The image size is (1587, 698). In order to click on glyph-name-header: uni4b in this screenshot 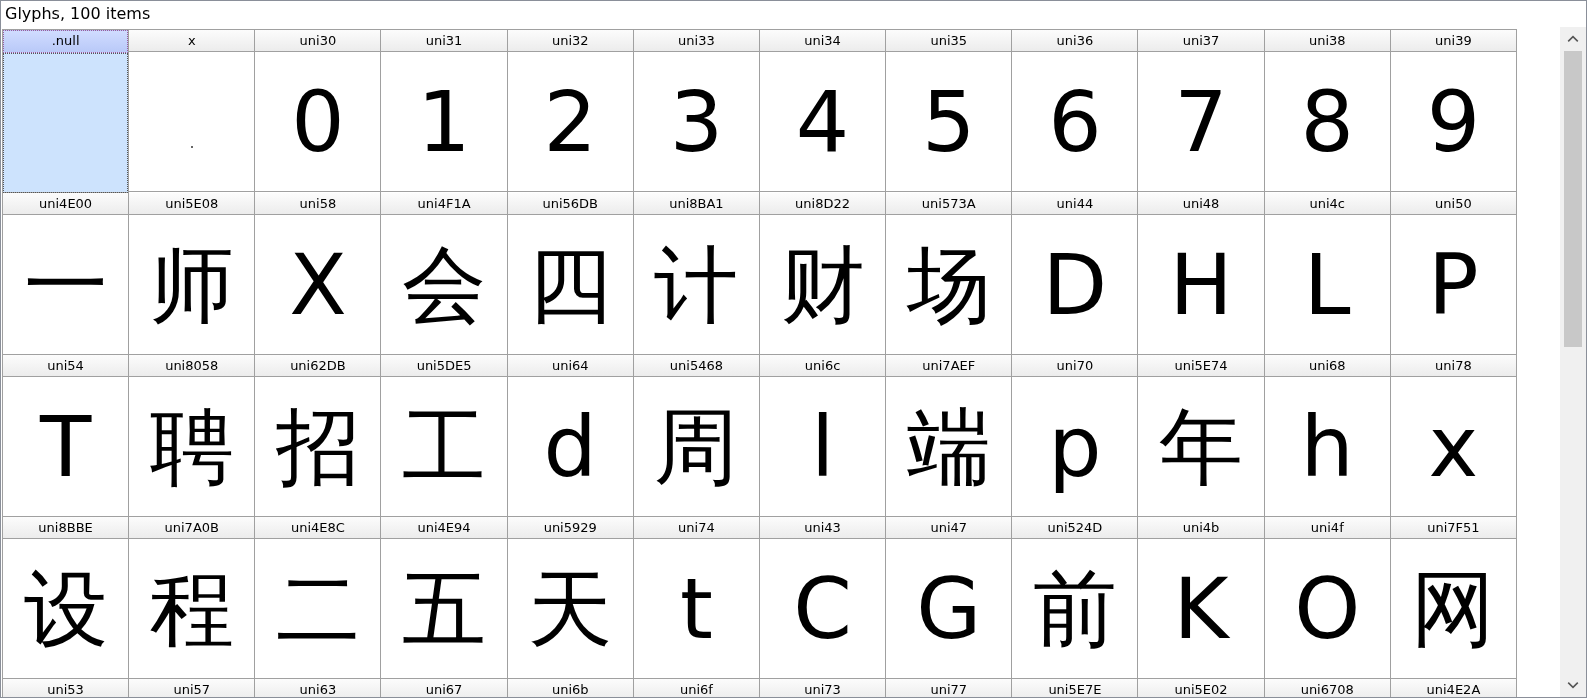, I will do `click(1201, 528)`.